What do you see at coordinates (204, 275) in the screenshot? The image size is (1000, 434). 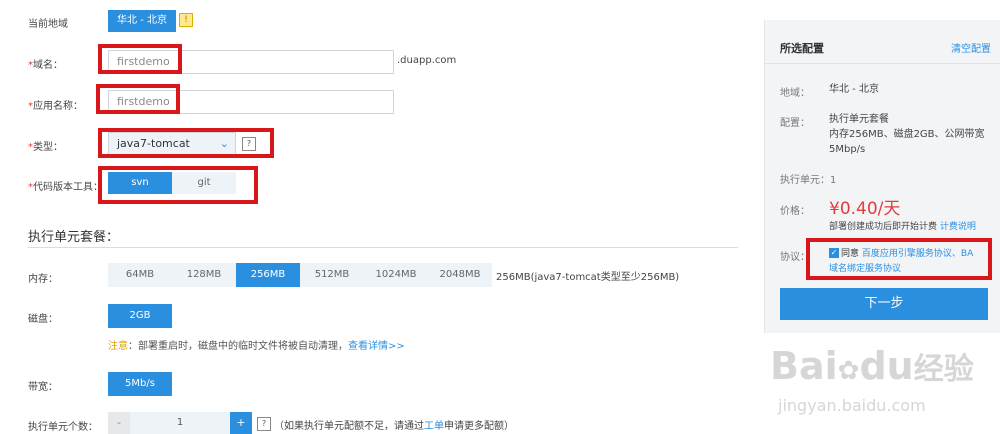 I see `memory-option-128mb: 128MB` at bounding box center [204, 275].